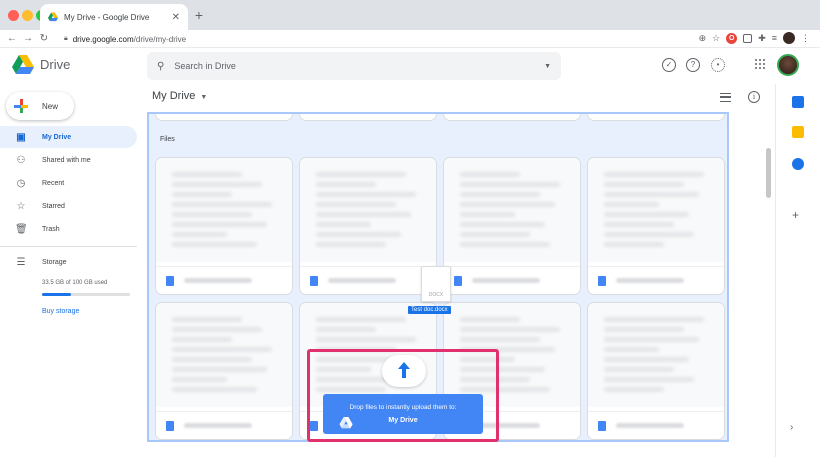 This screenshot has width=820, height=457. I want to click on calendar-icon, so click(798, 102).